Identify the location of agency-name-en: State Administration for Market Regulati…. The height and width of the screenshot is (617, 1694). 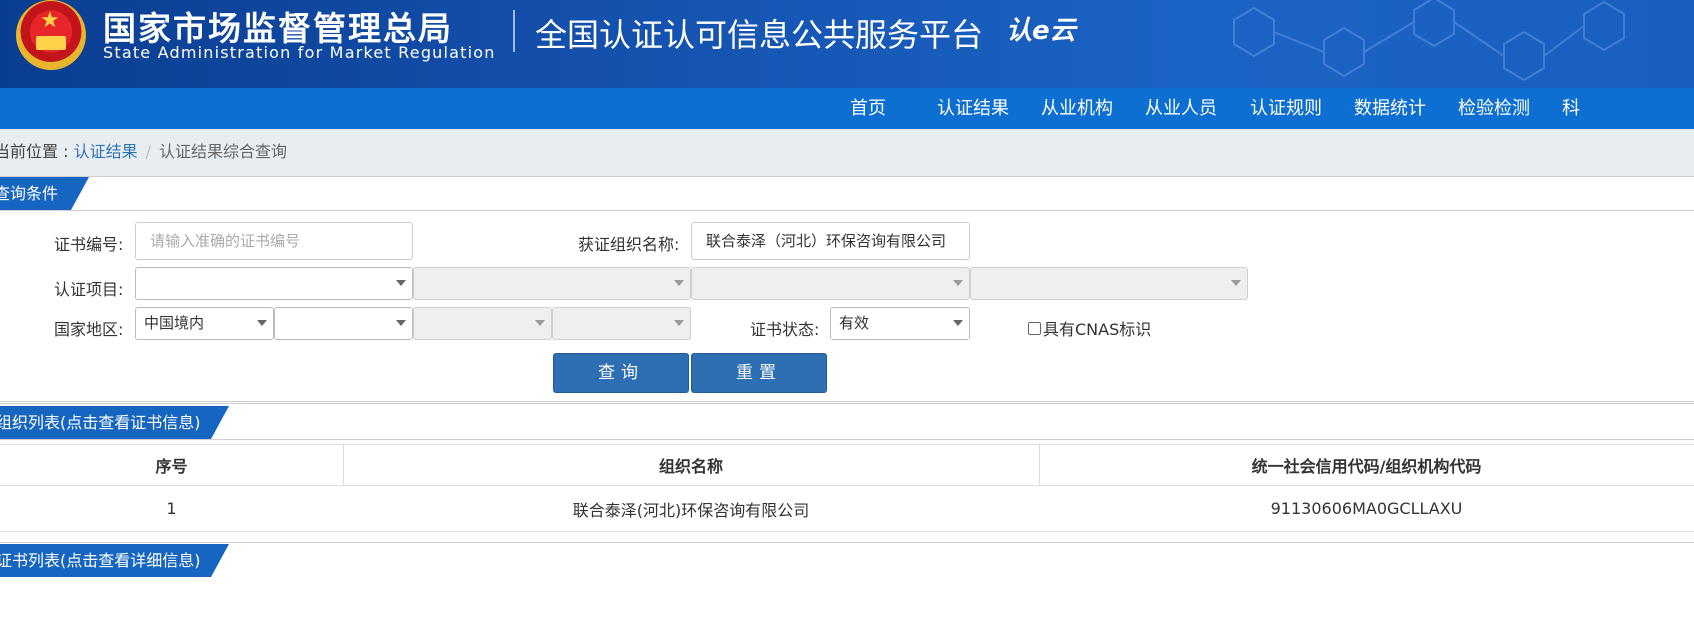
(299, 52).